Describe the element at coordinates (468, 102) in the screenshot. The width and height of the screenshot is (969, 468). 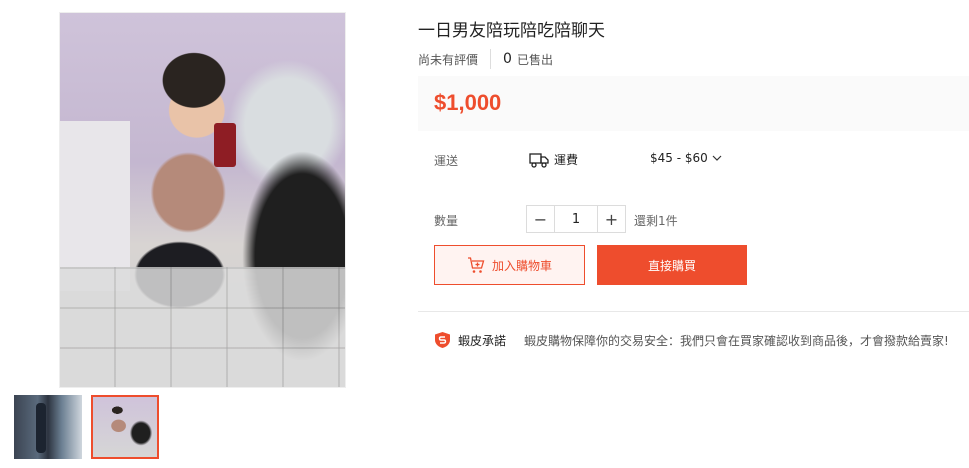
I see `product-price: $1,000` at that location.